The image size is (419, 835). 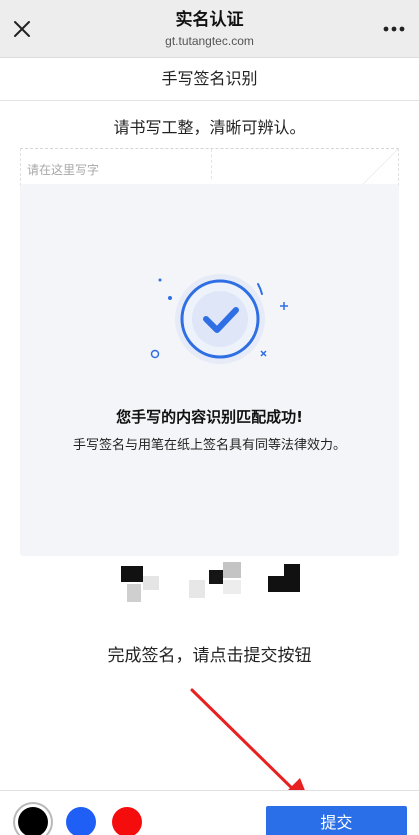 I want to click on color-swatch-red, so click(x=127, y=821).